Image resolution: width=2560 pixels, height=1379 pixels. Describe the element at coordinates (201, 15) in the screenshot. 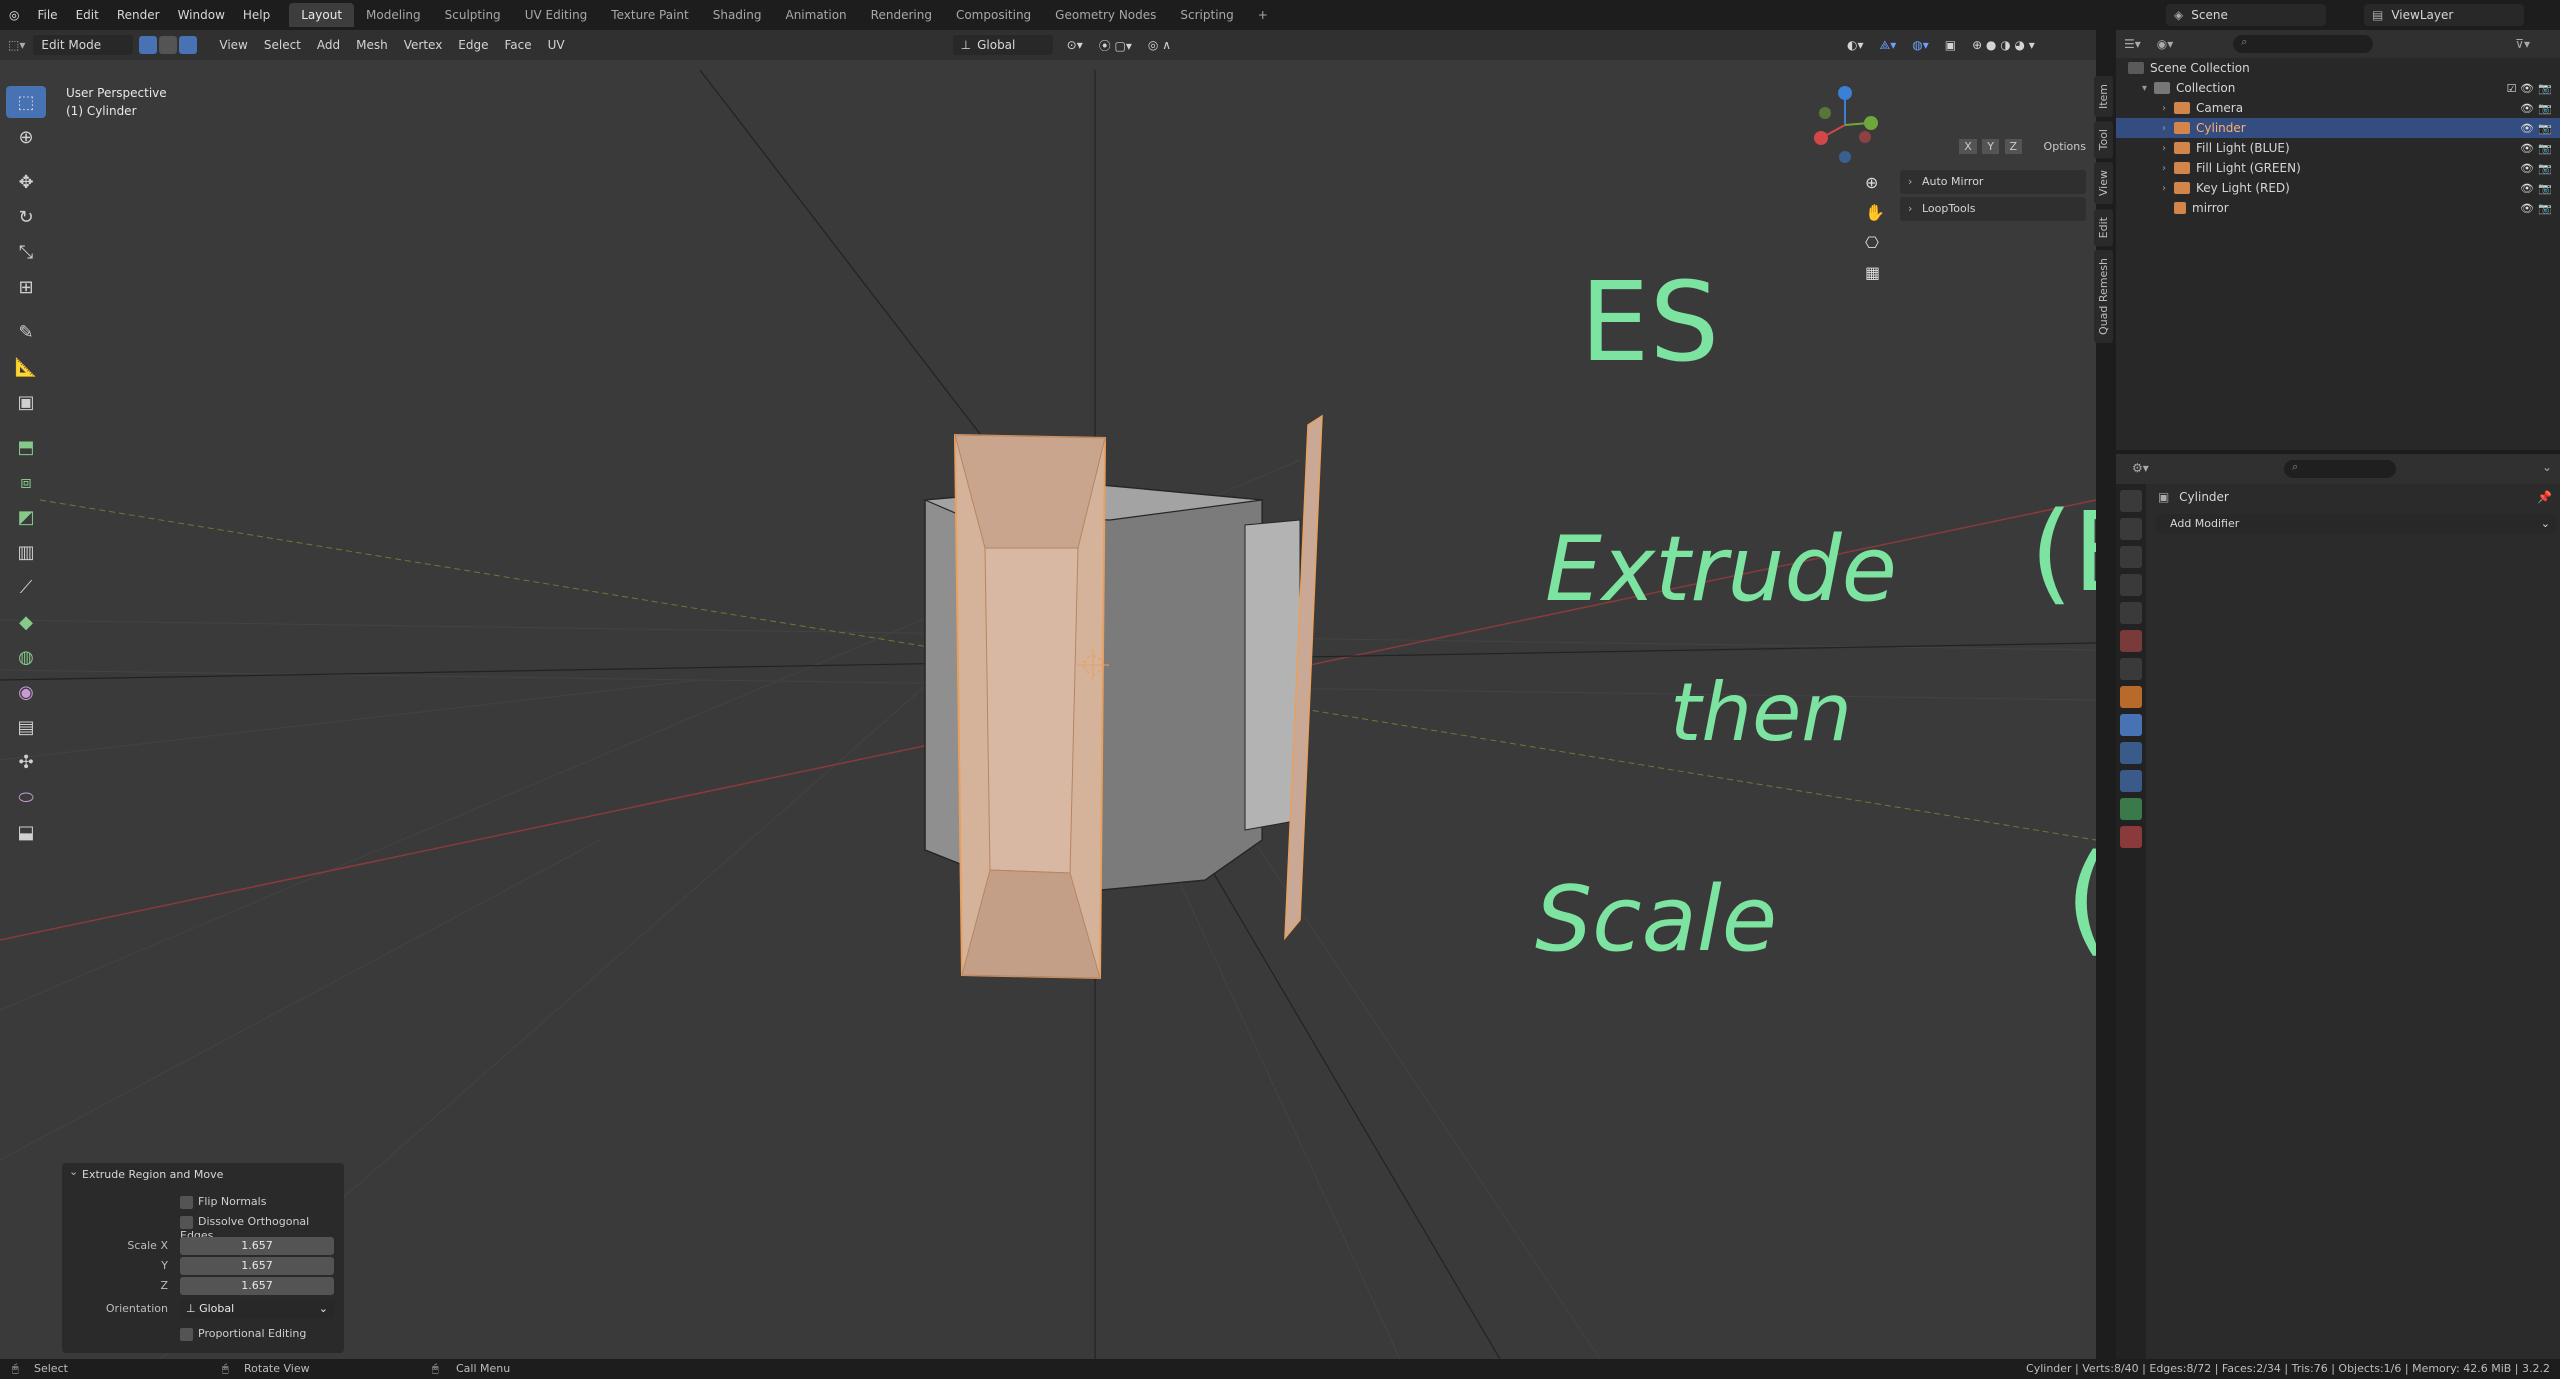

I see `menu-window: Window` at that location.